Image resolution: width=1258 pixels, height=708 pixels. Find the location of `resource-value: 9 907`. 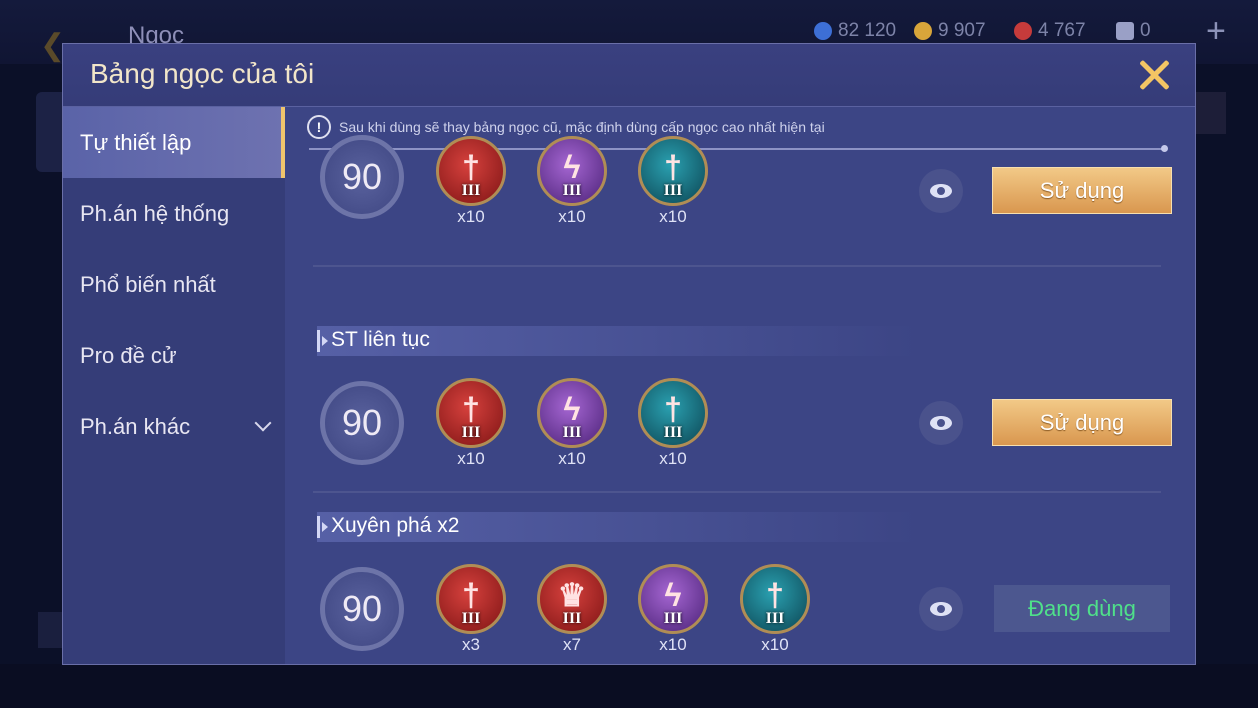

resource-value: 9 907 is located at coordinates (962, 30).